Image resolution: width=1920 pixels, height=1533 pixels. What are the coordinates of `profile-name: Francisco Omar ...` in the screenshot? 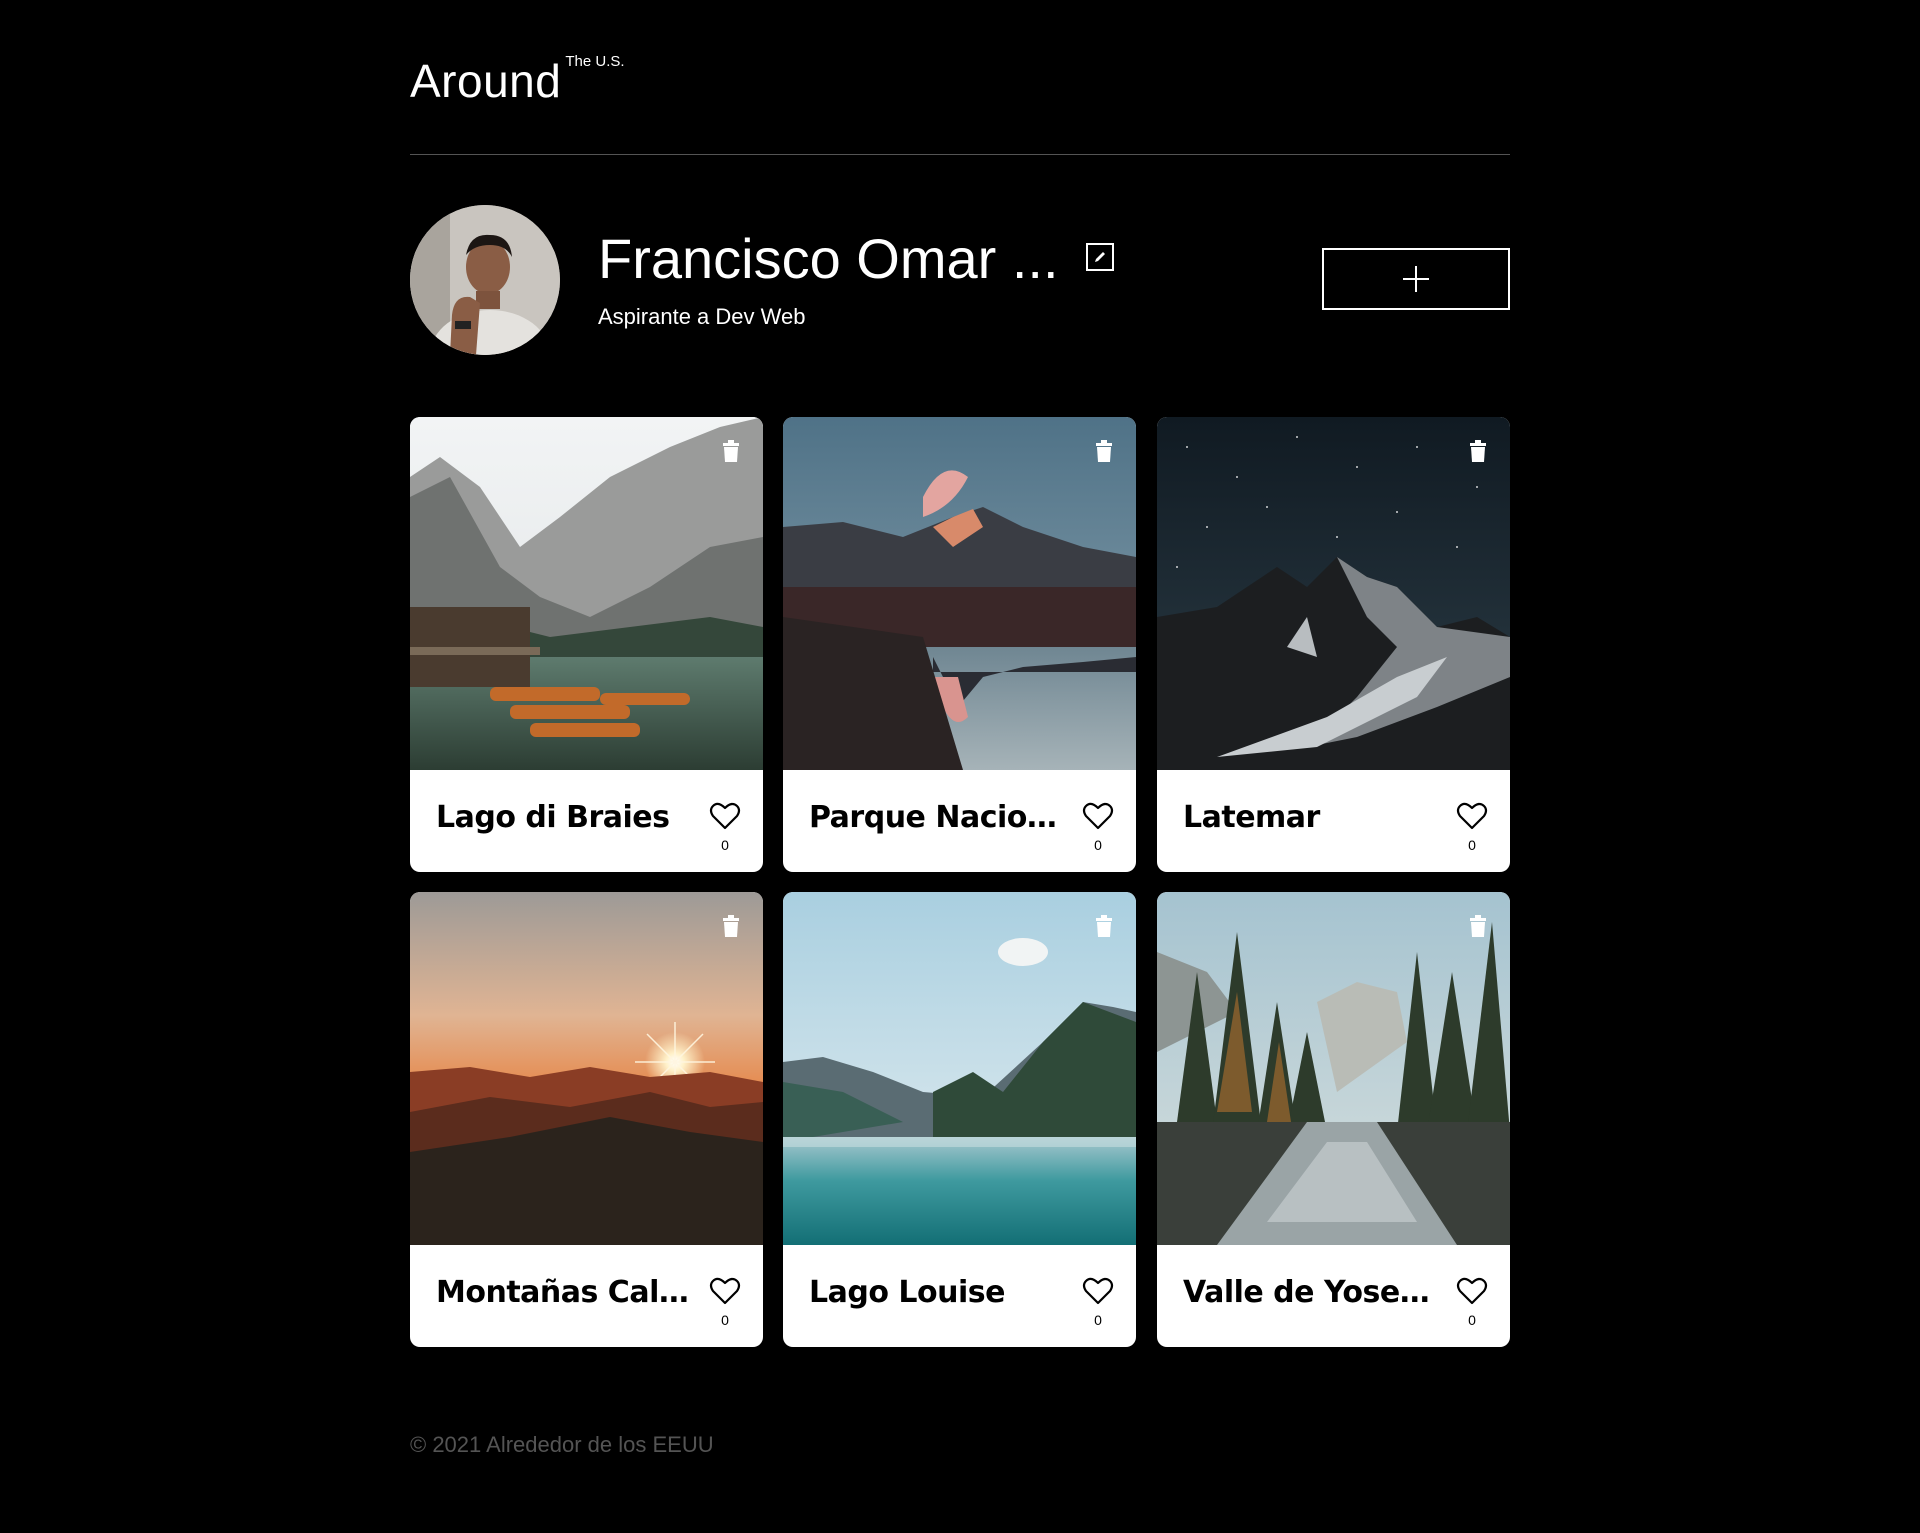 It's located at (828, 258).